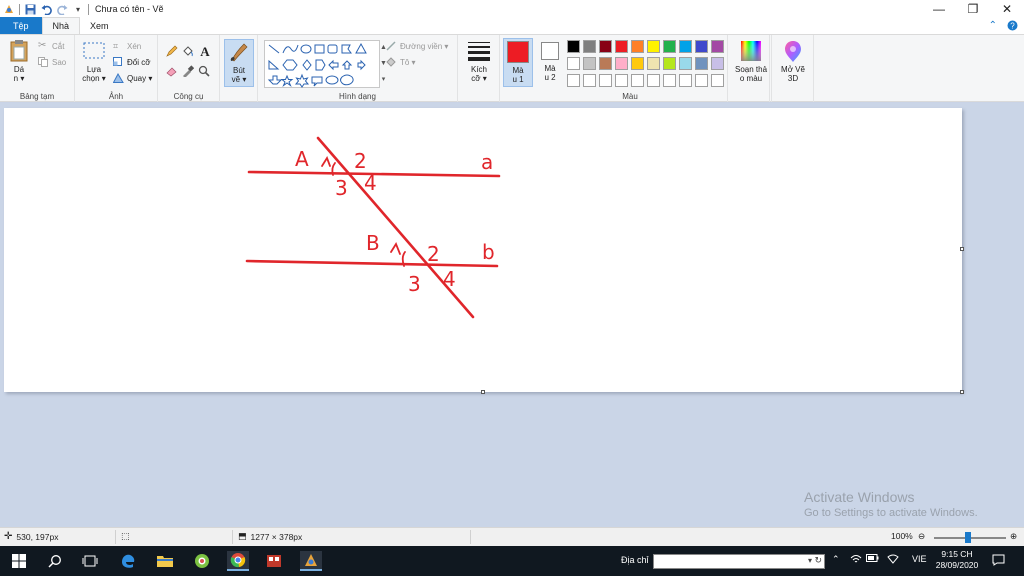  What do you see at coordinates (818, 560) in the screenshot?
I see `address-go-icon: ↻` at bounding box center [818, 560].